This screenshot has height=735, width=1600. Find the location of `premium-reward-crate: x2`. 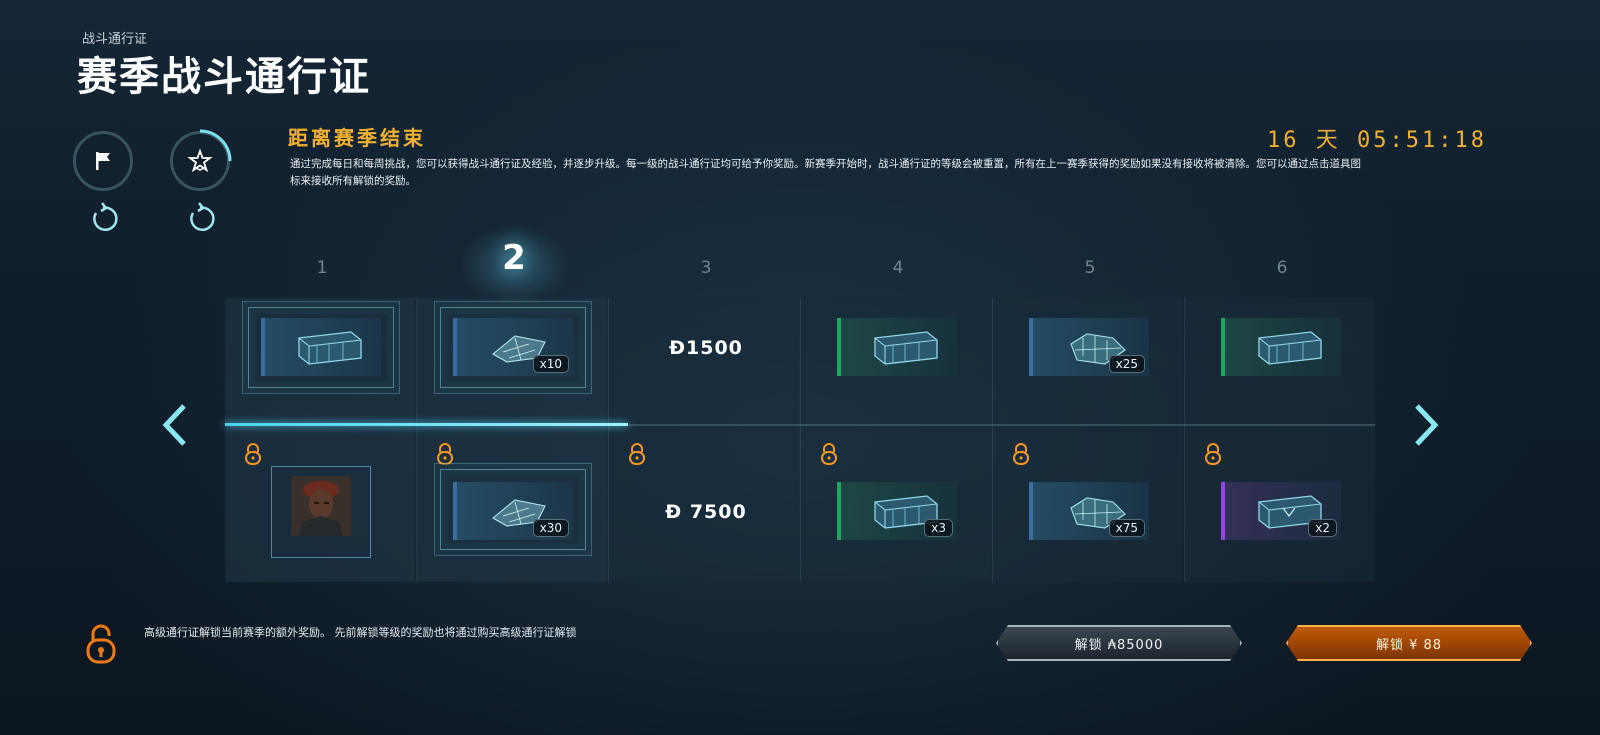

premium-reward-crate: x2 is located at coordinates (1281, 511).